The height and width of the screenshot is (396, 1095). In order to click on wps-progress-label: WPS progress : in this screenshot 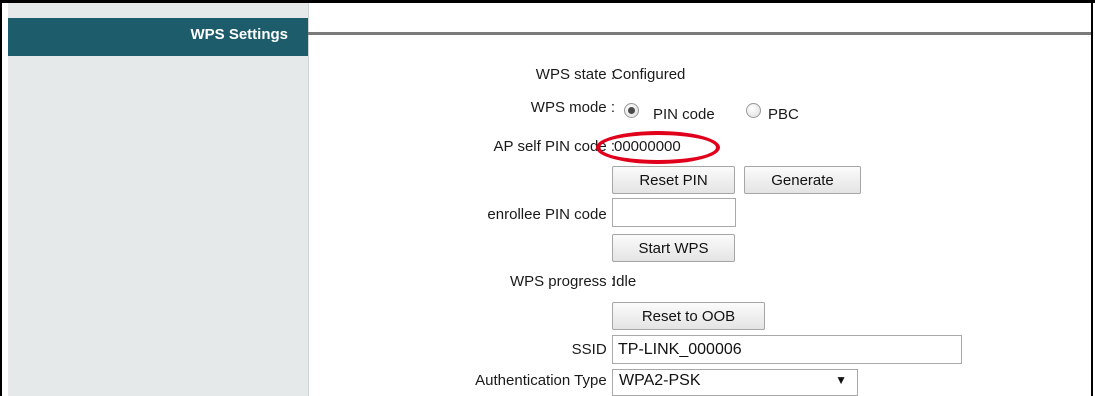, I will do `click(562, 281)`.